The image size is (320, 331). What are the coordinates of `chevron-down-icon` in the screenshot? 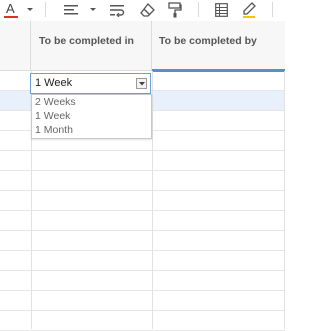 It's located at (141, 83).